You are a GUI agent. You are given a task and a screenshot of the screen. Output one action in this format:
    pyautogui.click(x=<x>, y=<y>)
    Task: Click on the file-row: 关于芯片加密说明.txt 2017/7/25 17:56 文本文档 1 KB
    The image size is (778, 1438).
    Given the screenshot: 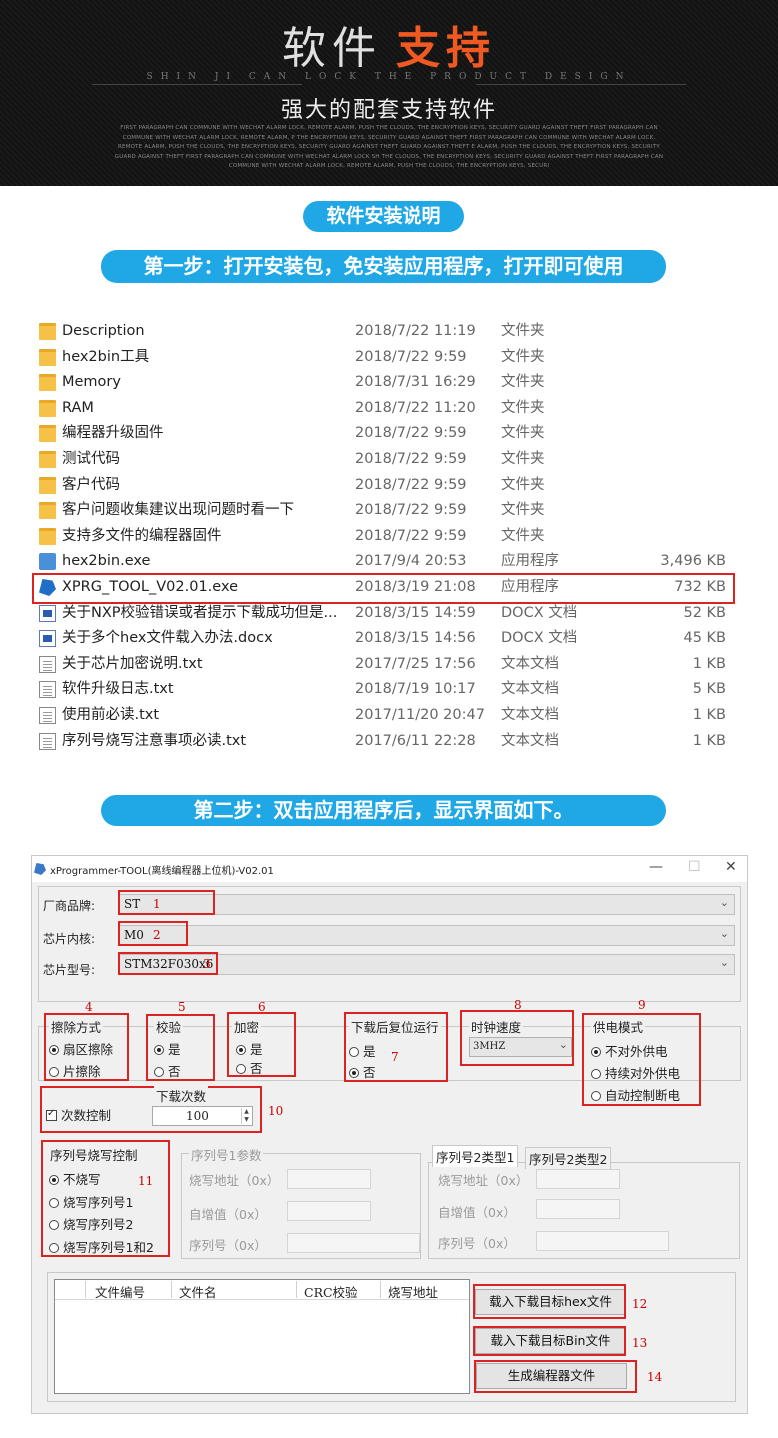 What is the action you would take?
    pyautogui.click(x=392, y=665)
    